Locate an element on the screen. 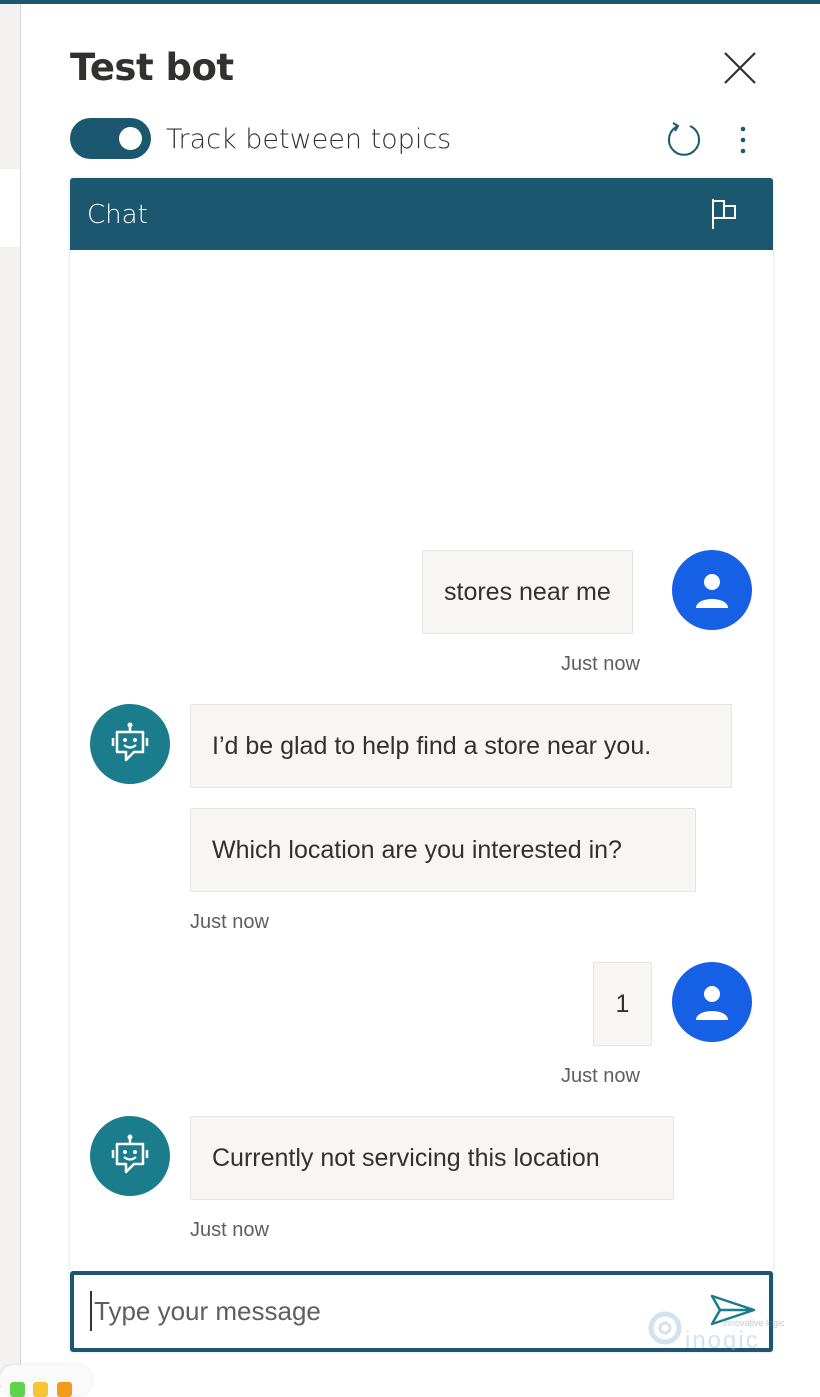 This screenshot has width=820, height=1397. top-accent-bar is located at coordinates (410, 2).